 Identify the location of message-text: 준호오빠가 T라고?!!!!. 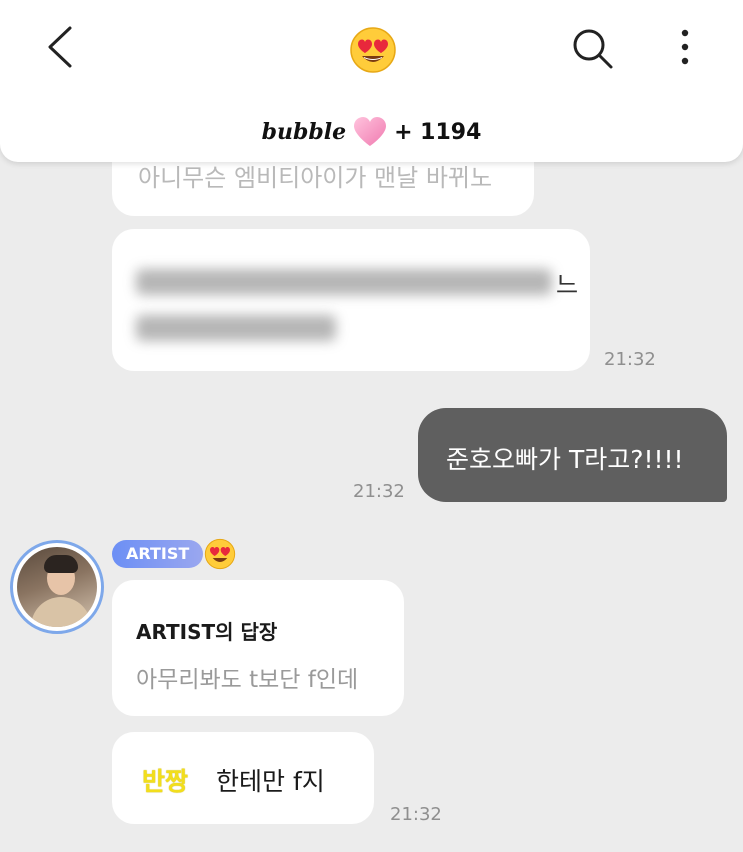
(565, 459).